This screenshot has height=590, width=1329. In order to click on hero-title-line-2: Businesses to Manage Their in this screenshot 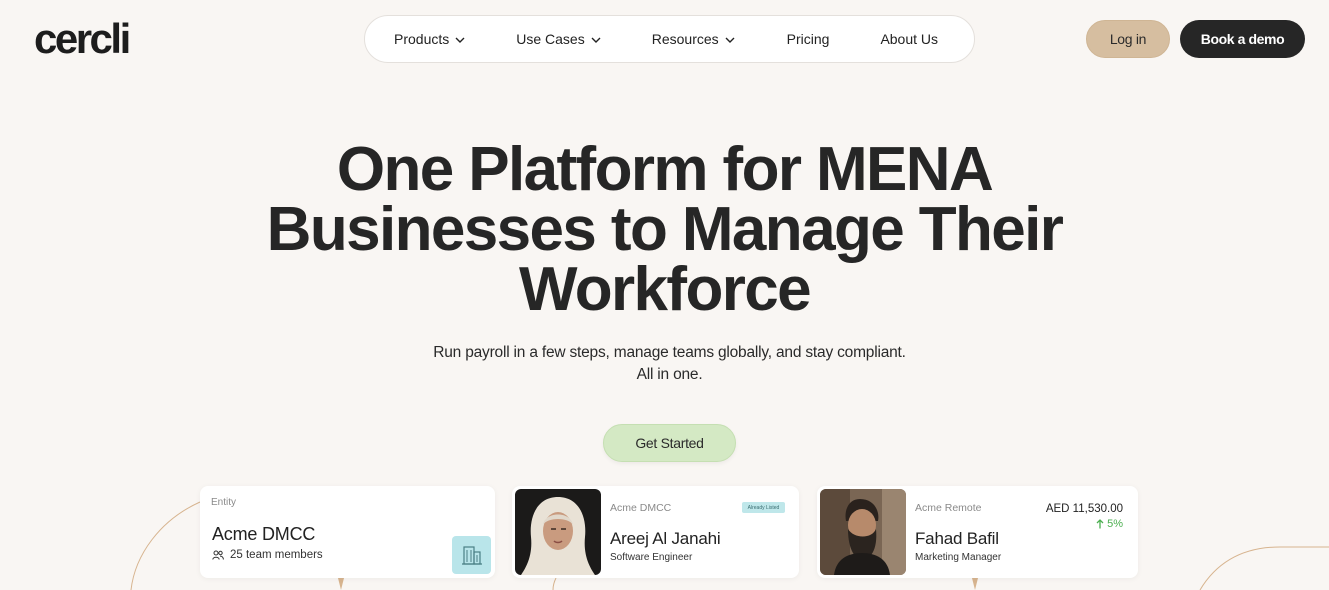, I will do `click(665, 229)`.